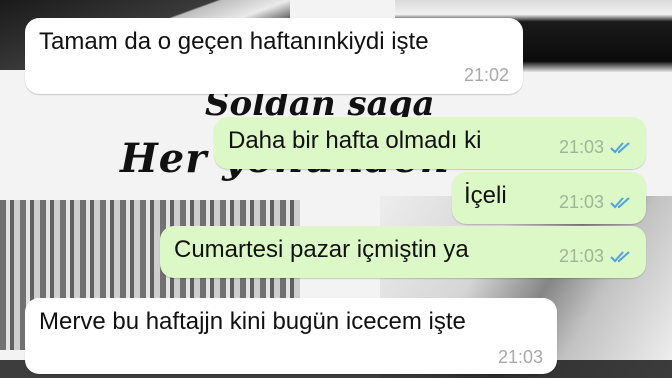 The image size is (672, 378). I want to click on message-text: Merve bu haftajjn kini bugün icecem işte, so click(252, 321).